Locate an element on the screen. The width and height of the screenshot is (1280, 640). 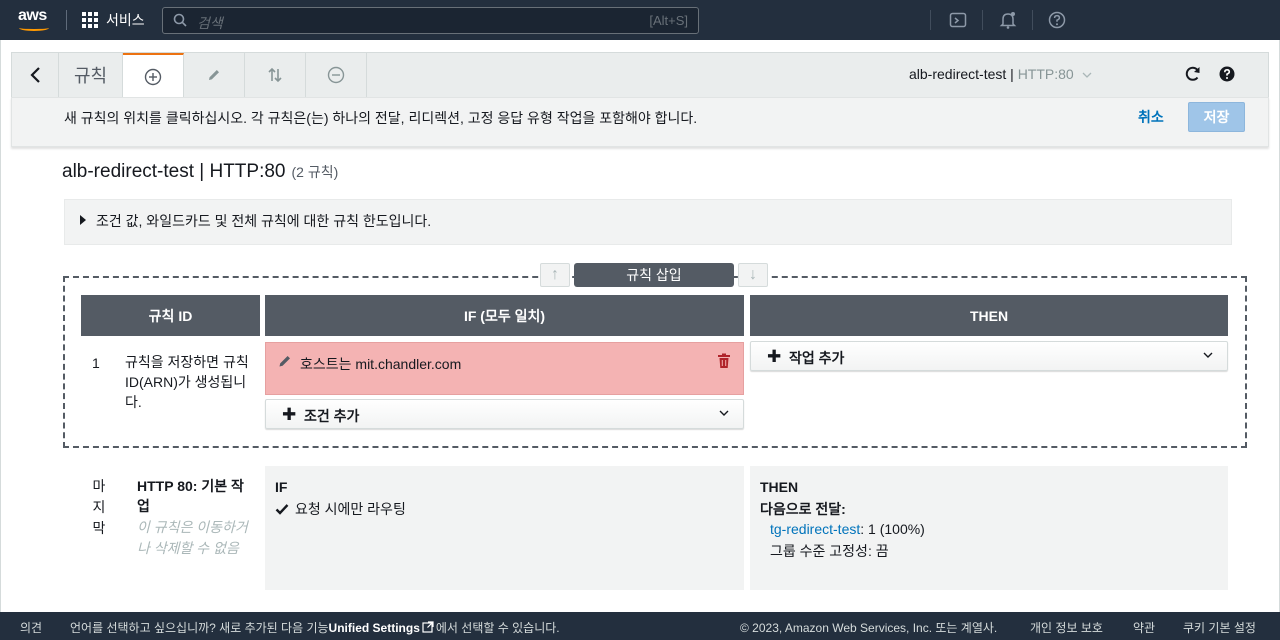
reorder-rules-tab is located at coordinates (275, 75).